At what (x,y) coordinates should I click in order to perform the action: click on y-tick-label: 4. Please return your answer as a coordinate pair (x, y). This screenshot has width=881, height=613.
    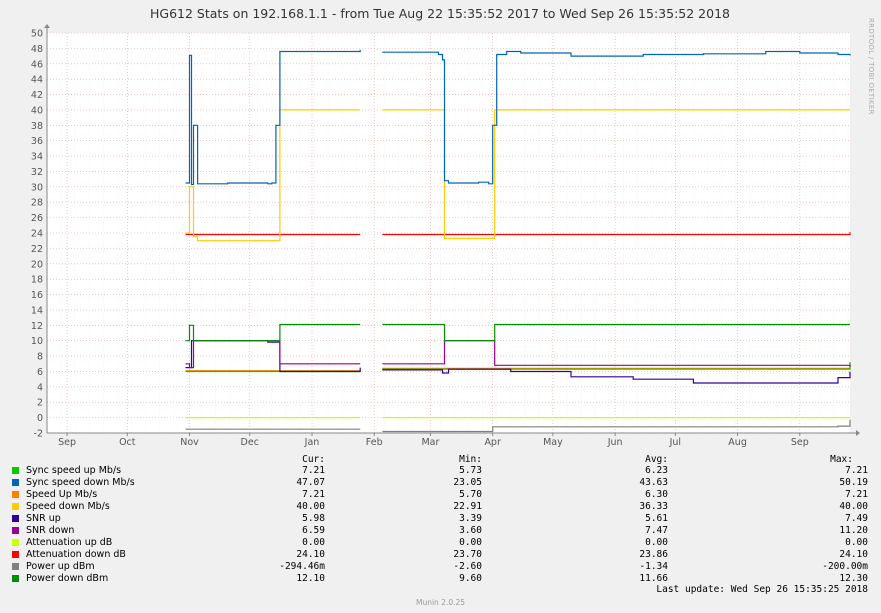
    Looking at the image, I should click on (40, 387).